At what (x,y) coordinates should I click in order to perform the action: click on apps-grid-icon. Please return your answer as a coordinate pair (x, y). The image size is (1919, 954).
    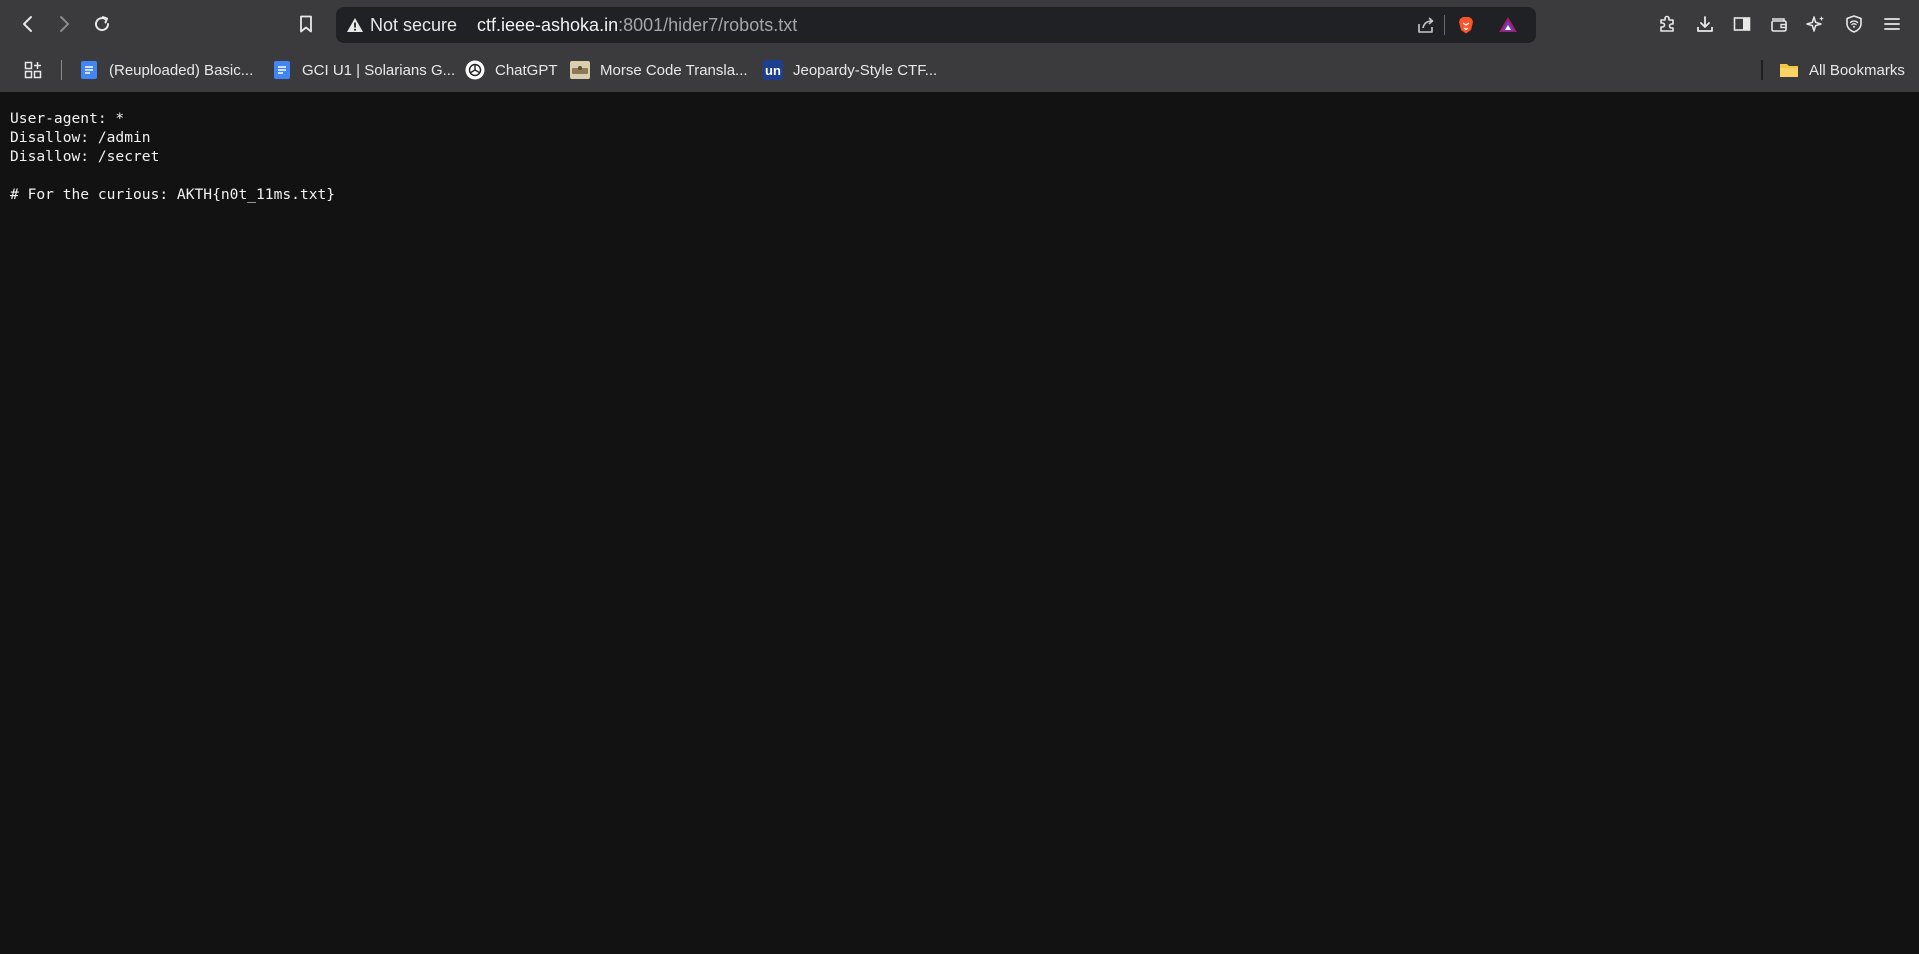
    Looking at the image, I should click on (33, 70).